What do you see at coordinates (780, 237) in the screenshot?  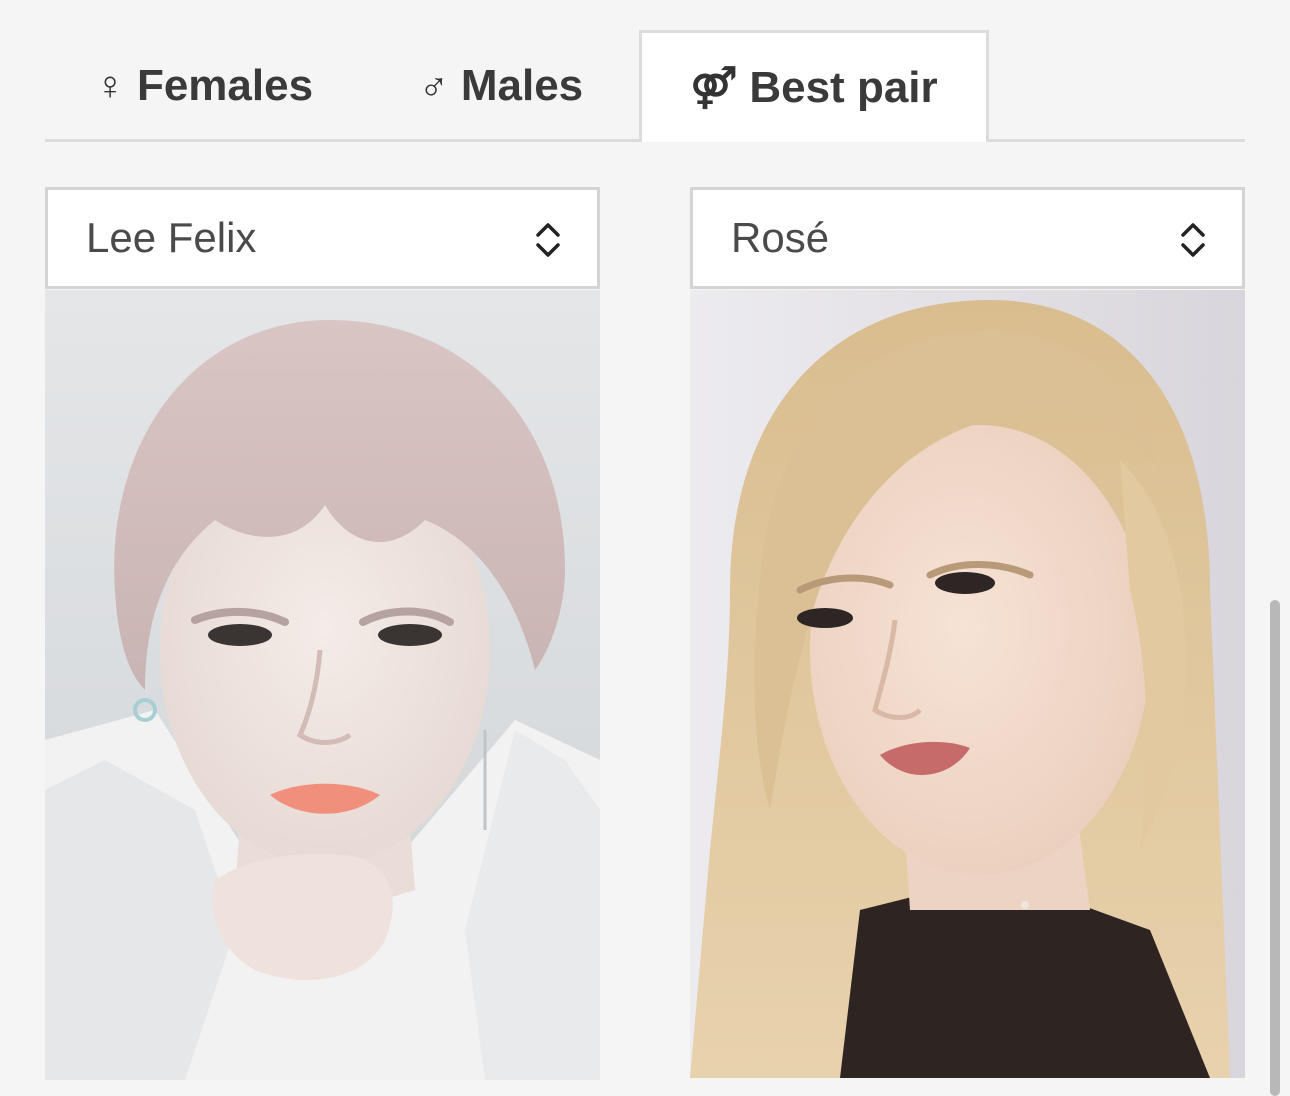 I see `female-select-value: Rosé` at bounding box center [780, 237].